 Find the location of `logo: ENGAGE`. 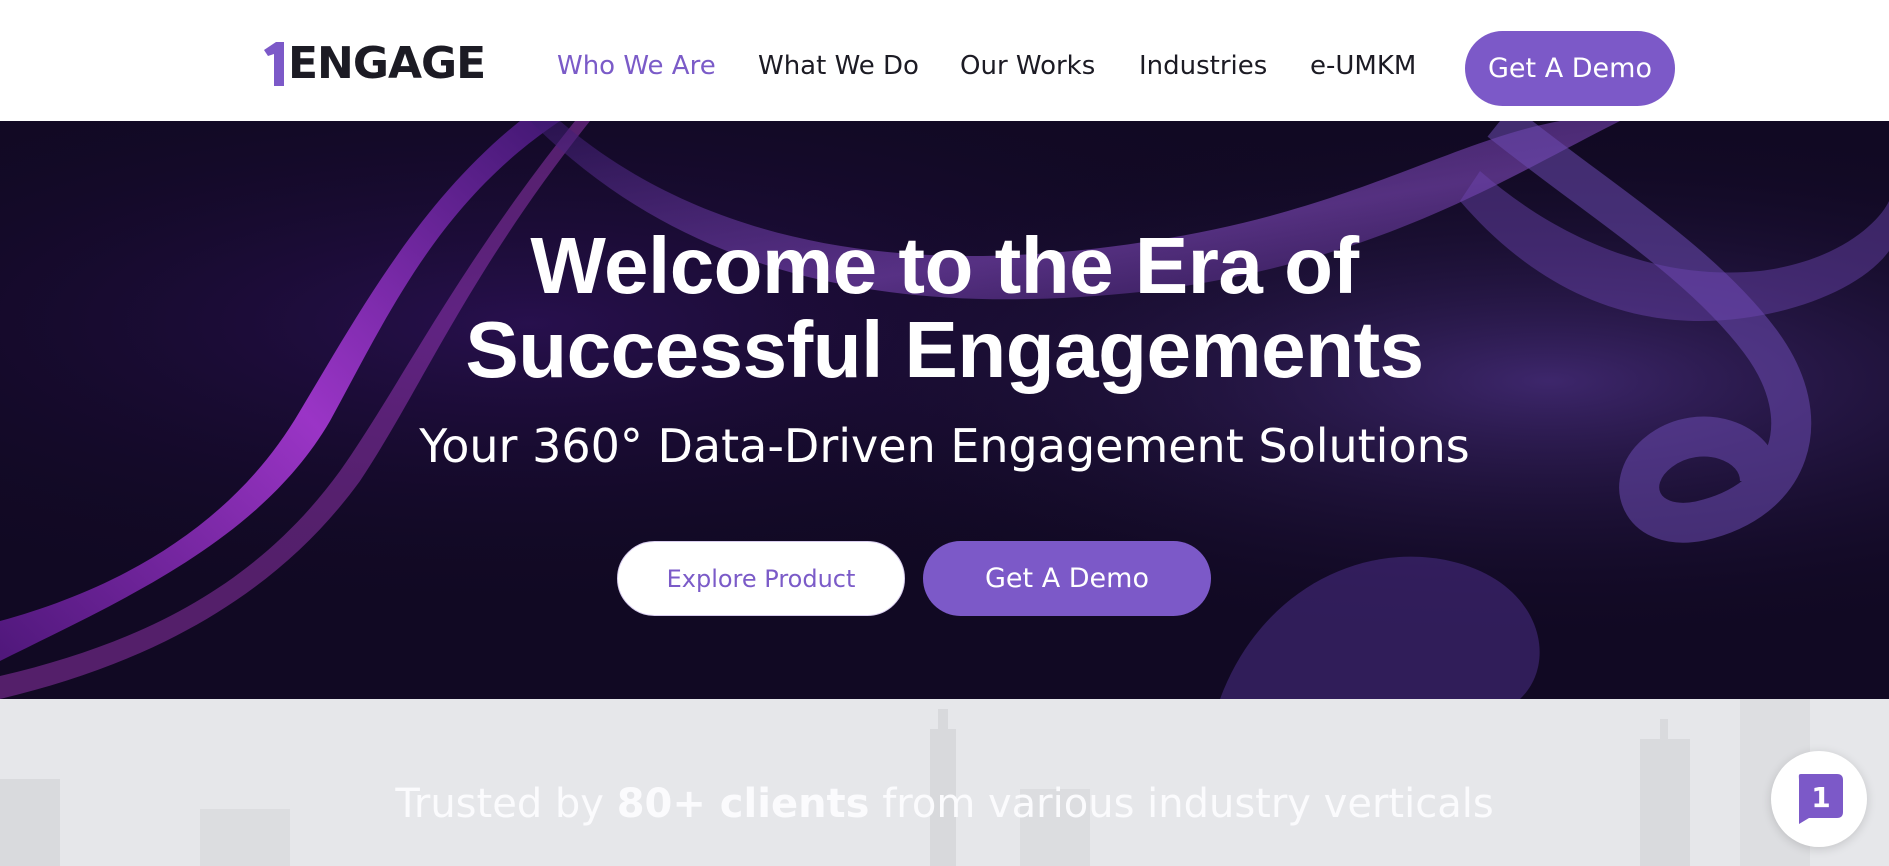

logo: ENGAGE is located at coordinates (374, 63).